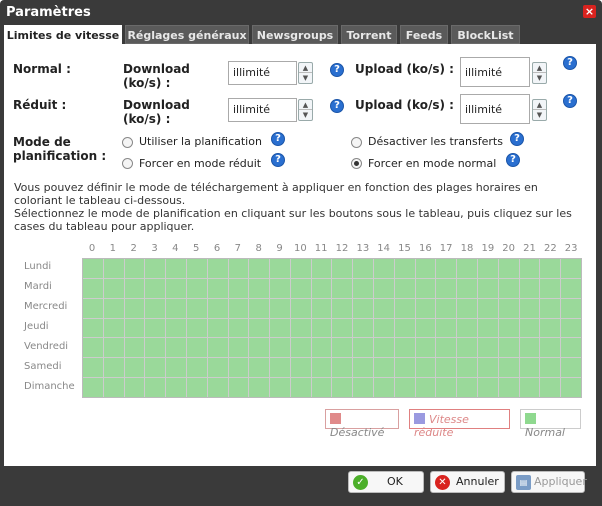 This screenshot has width=602, height=506. What do you see at coordinates (262, 73) in the screenshot?
I see `normal-download-field: illimité` at bounding box center [262, 73].